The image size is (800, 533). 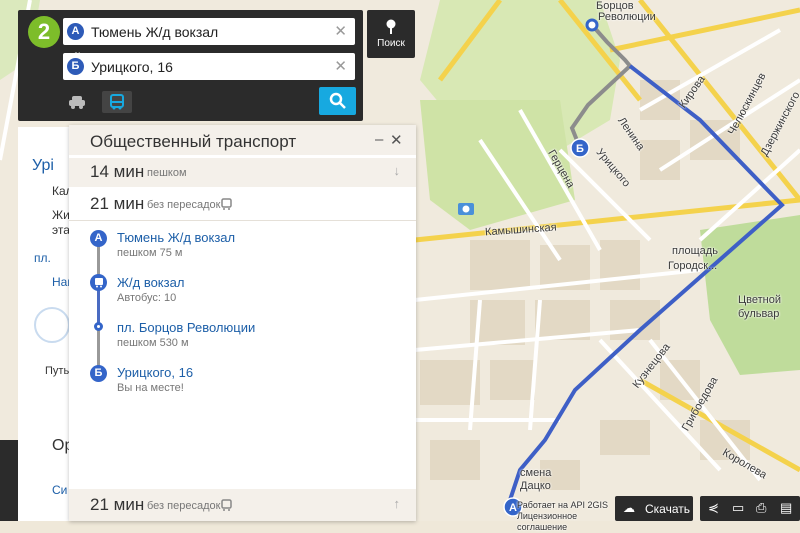 What do you see at coordinates (667, 509) in the screenshot?
I see `download-label: Скачать` at bounding box center [667, 509].